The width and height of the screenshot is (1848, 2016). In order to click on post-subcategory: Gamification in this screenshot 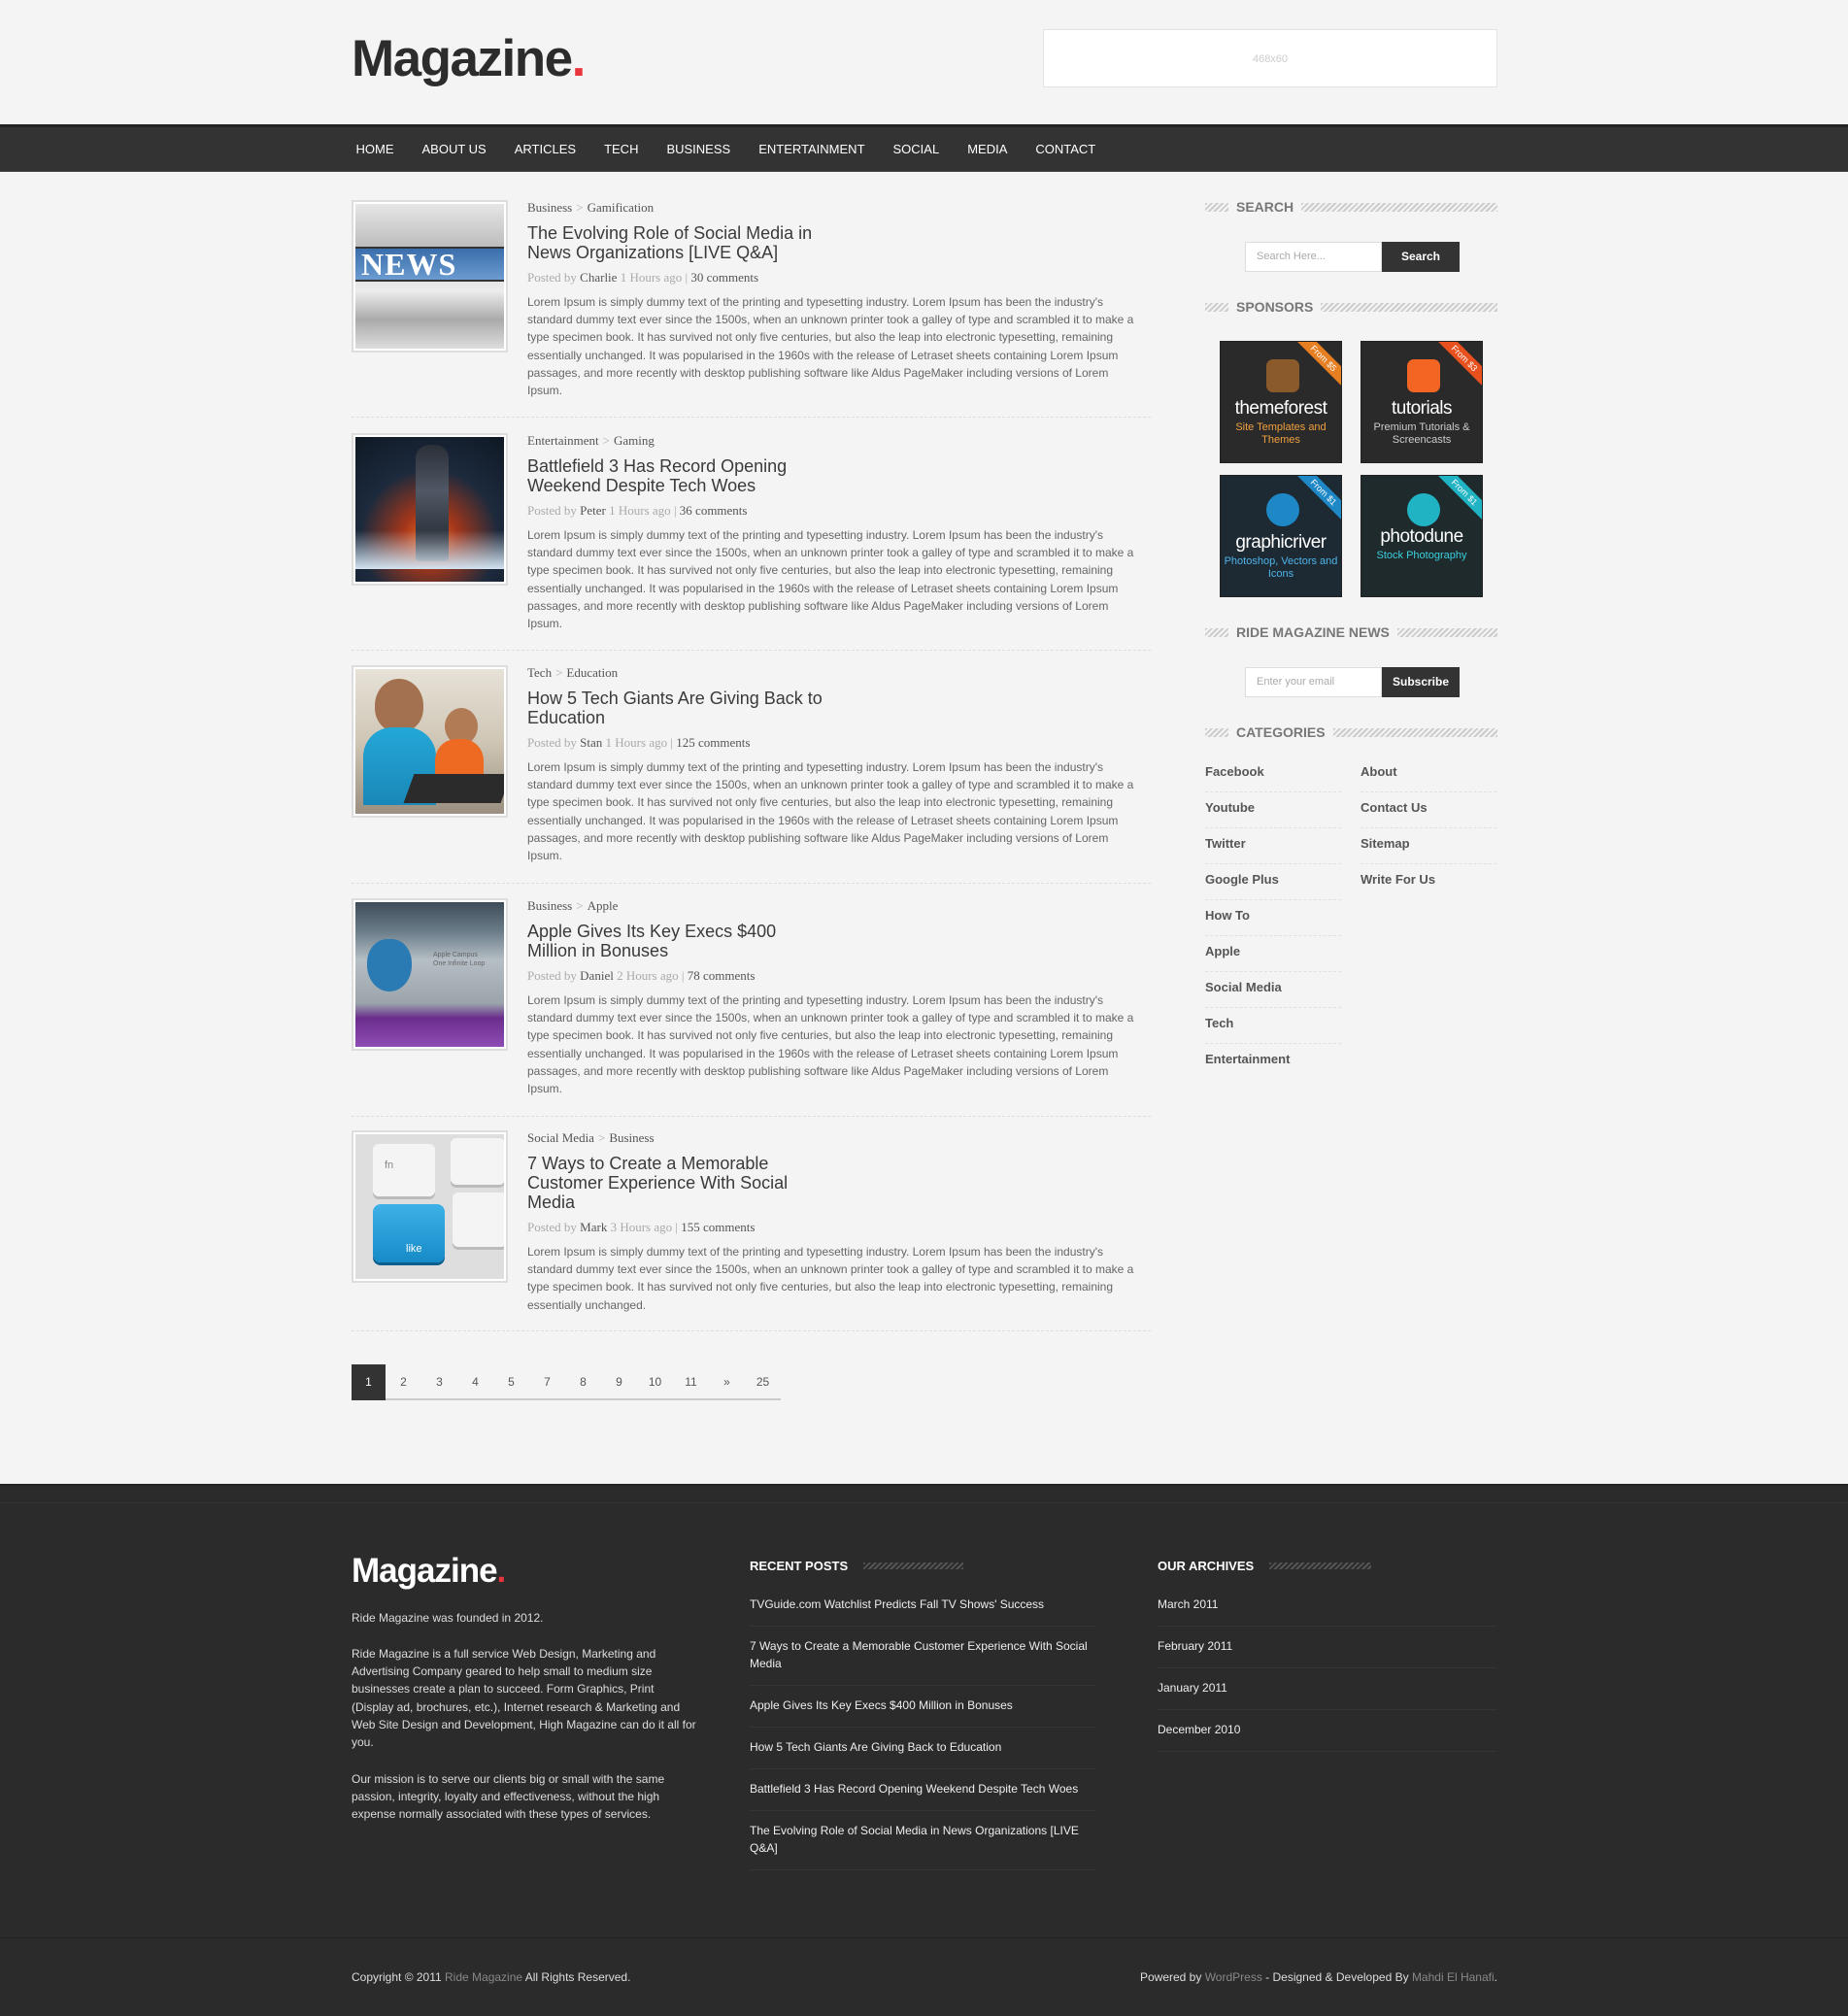, I will do `click(621, 207)`.